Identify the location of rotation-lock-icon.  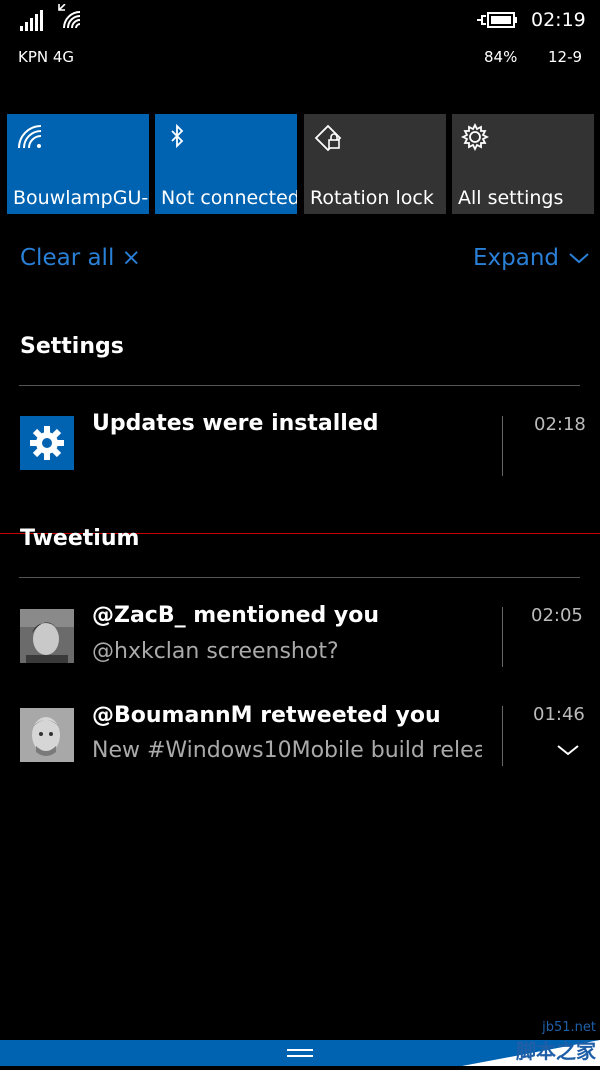
(327, 137).